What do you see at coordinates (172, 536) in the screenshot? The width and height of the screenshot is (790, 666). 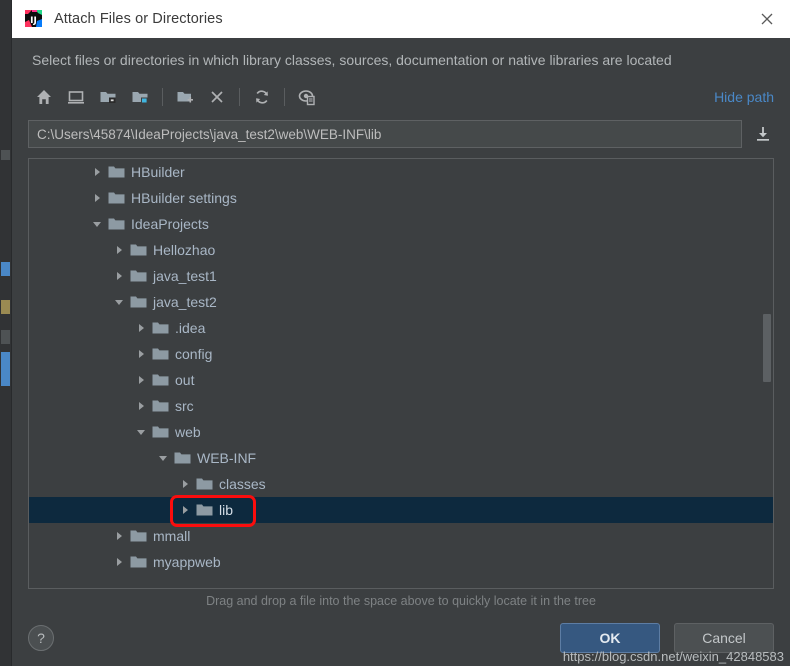 I see `tree-row-label: mmall` at bounding box center [172, 536].